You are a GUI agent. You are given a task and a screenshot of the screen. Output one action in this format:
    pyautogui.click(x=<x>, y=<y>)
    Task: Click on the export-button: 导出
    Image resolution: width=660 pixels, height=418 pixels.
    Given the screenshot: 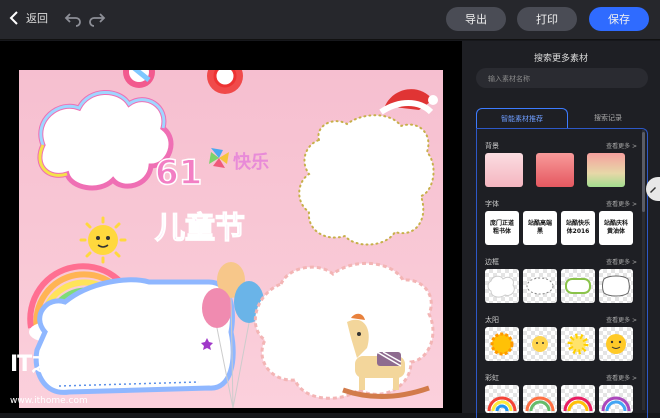 What is the action you would take?
    pyautogui.click(x=476, y=19)
    